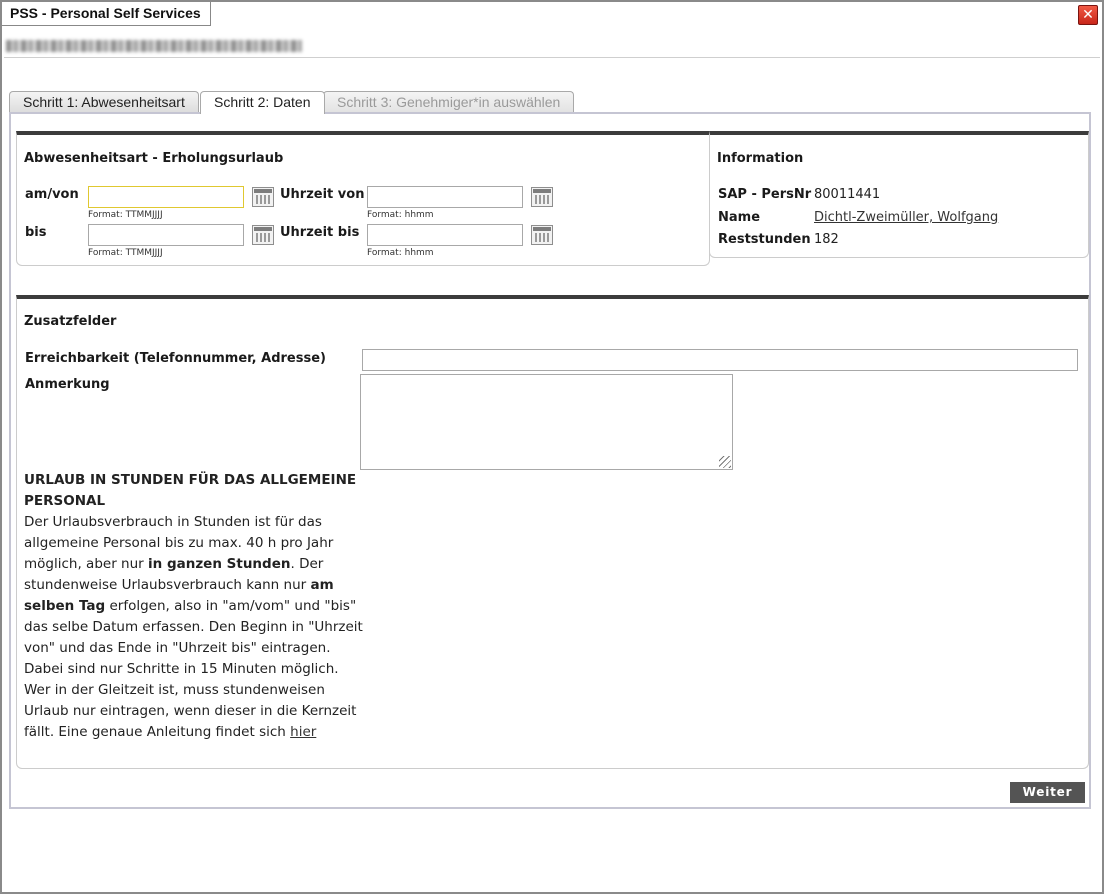 The width and height of the screenshot is (1104, 894). Describe the element at coordinates (449, 102) in the screenshot. I see `tab-genehmiger: Schritt 3: Genehmiger*in auswählen` at that location.